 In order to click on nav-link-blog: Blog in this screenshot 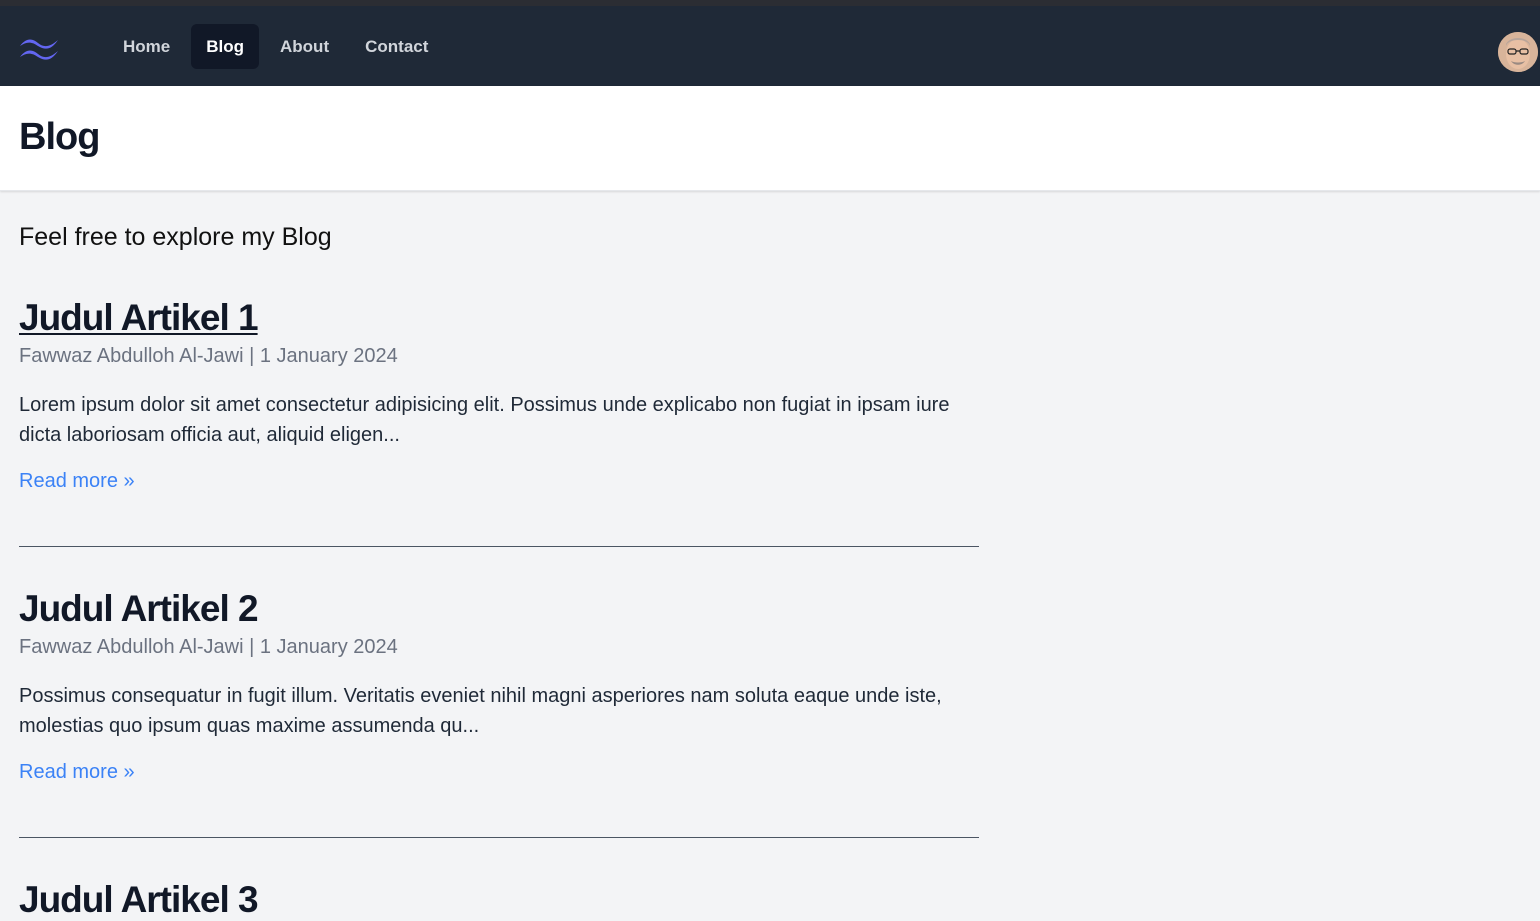, I will do `click(225, 46)`.